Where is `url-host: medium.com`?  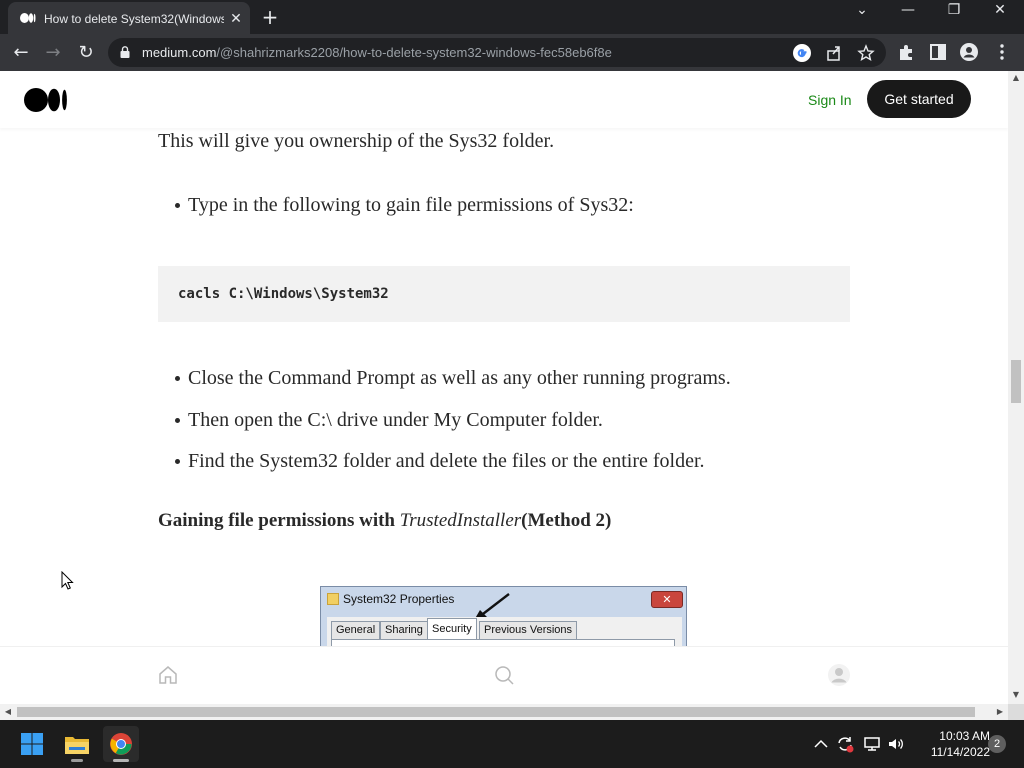 url-host: medium.com is located at coordinates (179, 52).